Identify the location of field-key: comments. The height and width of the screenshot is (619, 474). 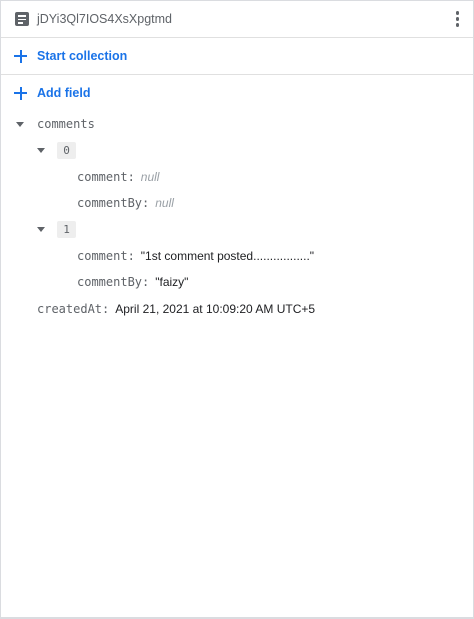
(66, 124).